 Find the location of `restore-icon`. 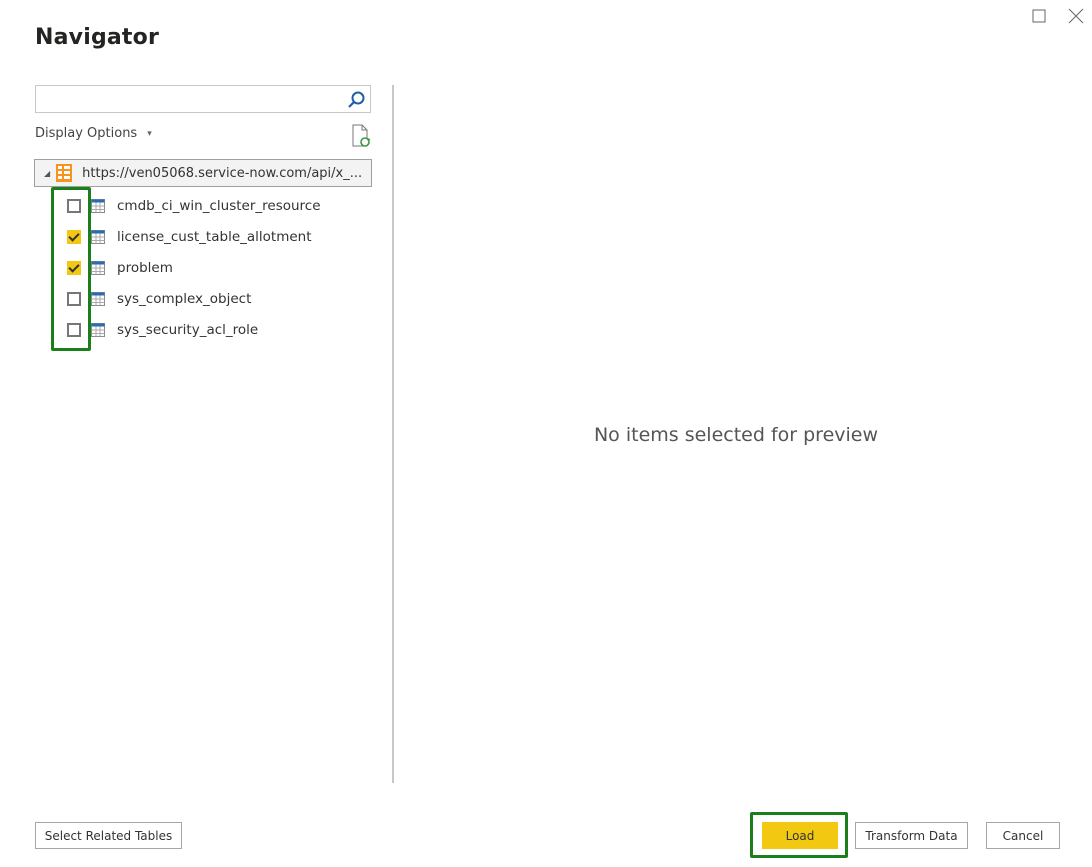

restore-icon is located at coordinates (1039, 16).